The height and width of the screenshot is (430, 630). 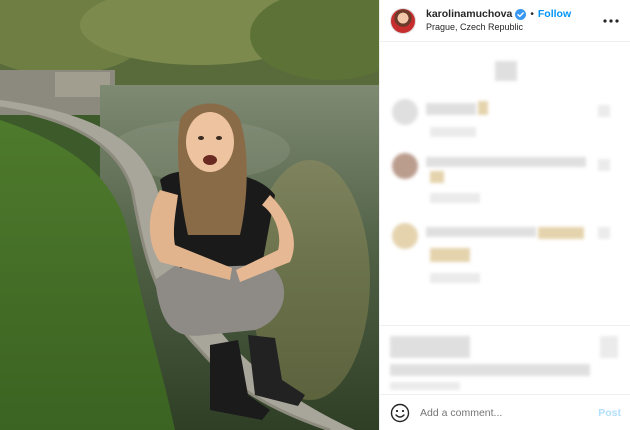 I want to click on blurred-bookmark, so click(x=609, y=347).